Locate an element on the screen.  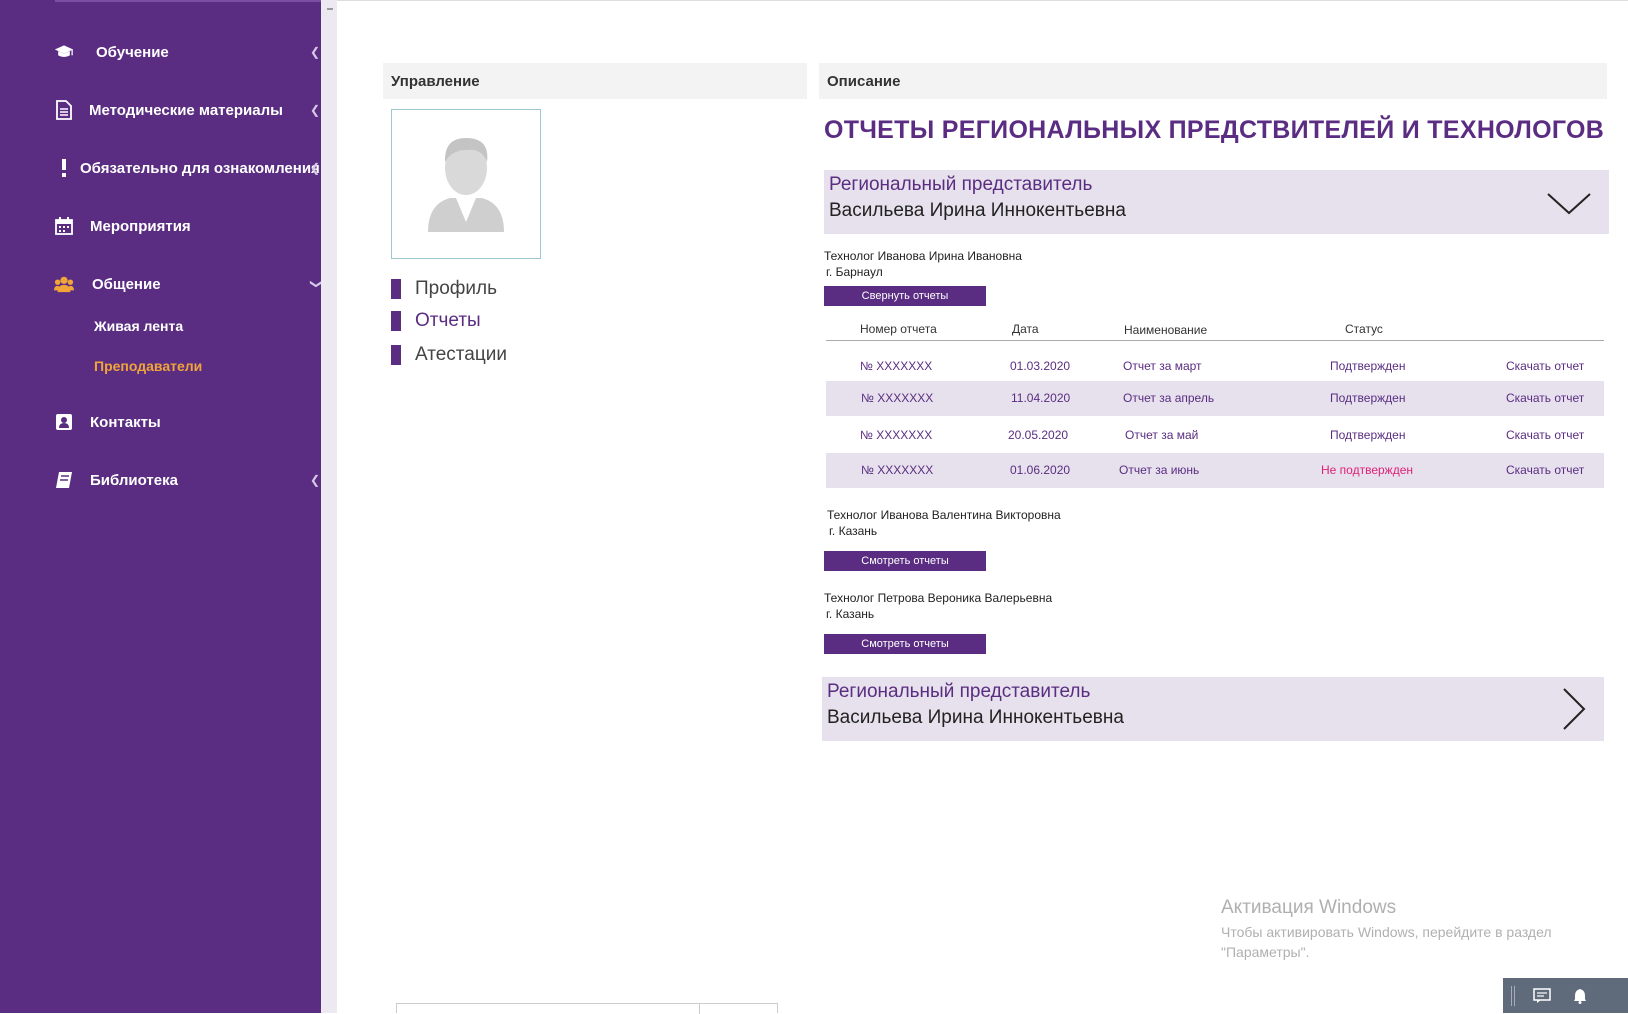
windows-activation-line: "Параметры". is located at coordinates (1265, 952).